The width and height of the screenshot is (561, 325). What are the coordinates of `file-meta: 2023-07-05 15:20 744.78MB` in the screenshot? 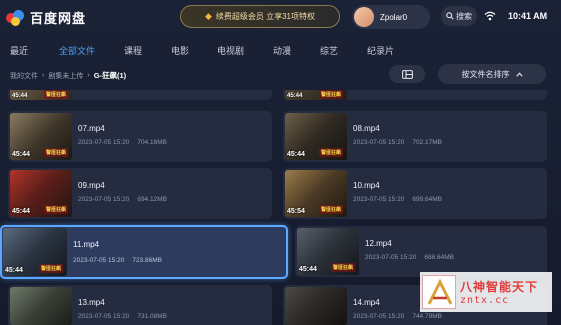 It's located at (397, 316).